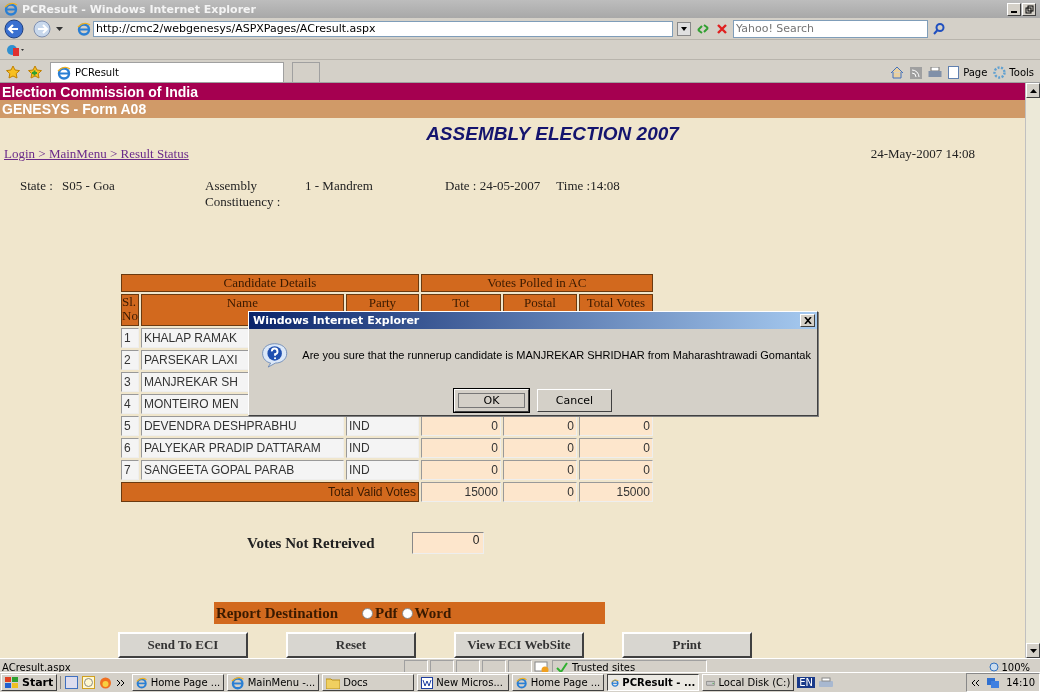 The height and width of the screenshot is (692, 1040). What do you see at coordinates (311, 543) in the screenshot?
I see `votes-not-retrieved-label: Votes Not Retreived` at bounding box center [311, 543].